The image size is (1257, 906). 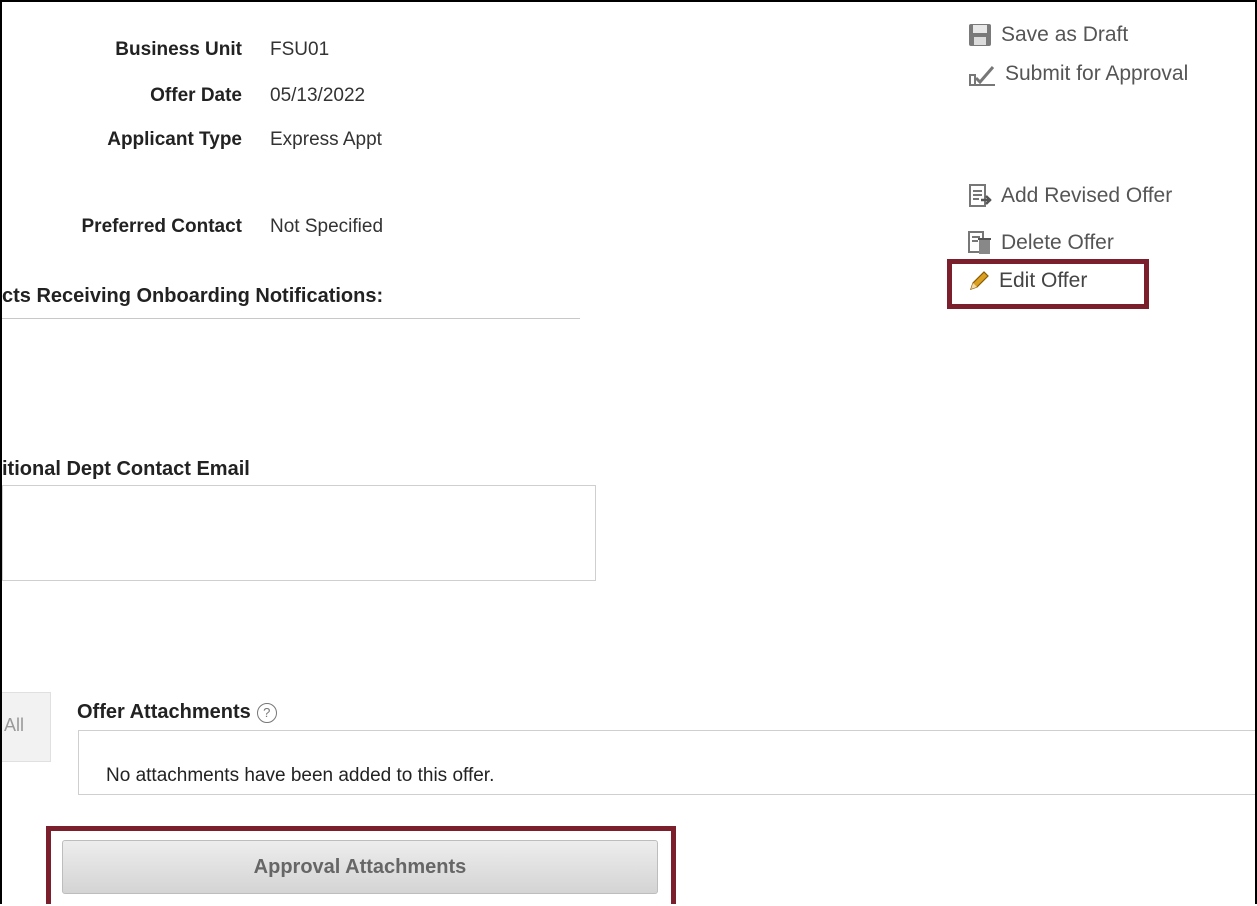 I want to click on save-as-draft-label: Save as Draft, so click(x=1065, y=34).